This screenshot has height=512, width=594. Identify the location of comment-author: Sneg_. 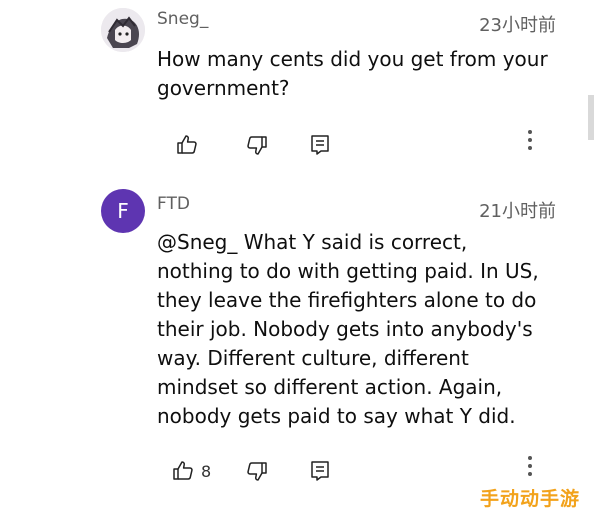
(182, 19).